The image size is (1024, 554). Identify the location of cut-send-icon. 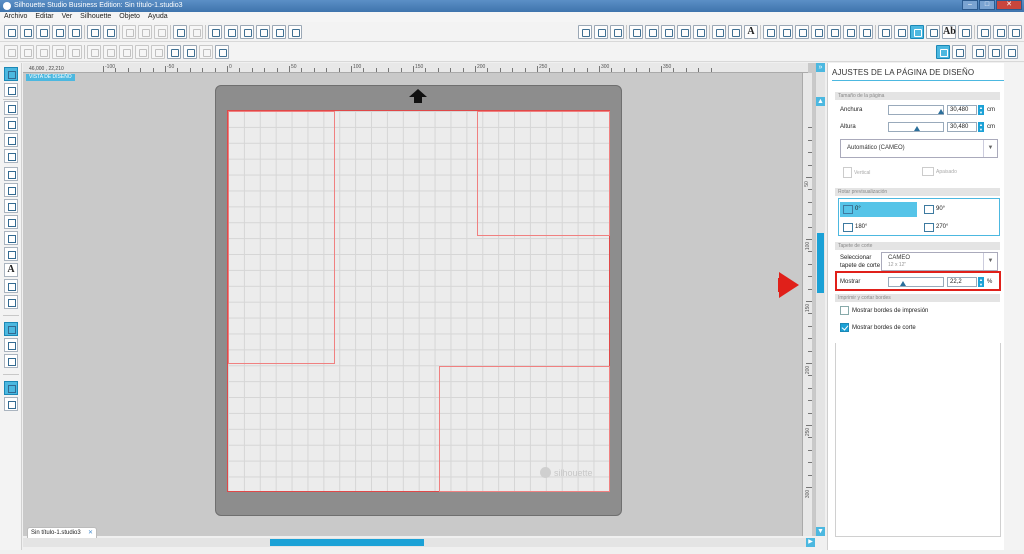
(110, 32).